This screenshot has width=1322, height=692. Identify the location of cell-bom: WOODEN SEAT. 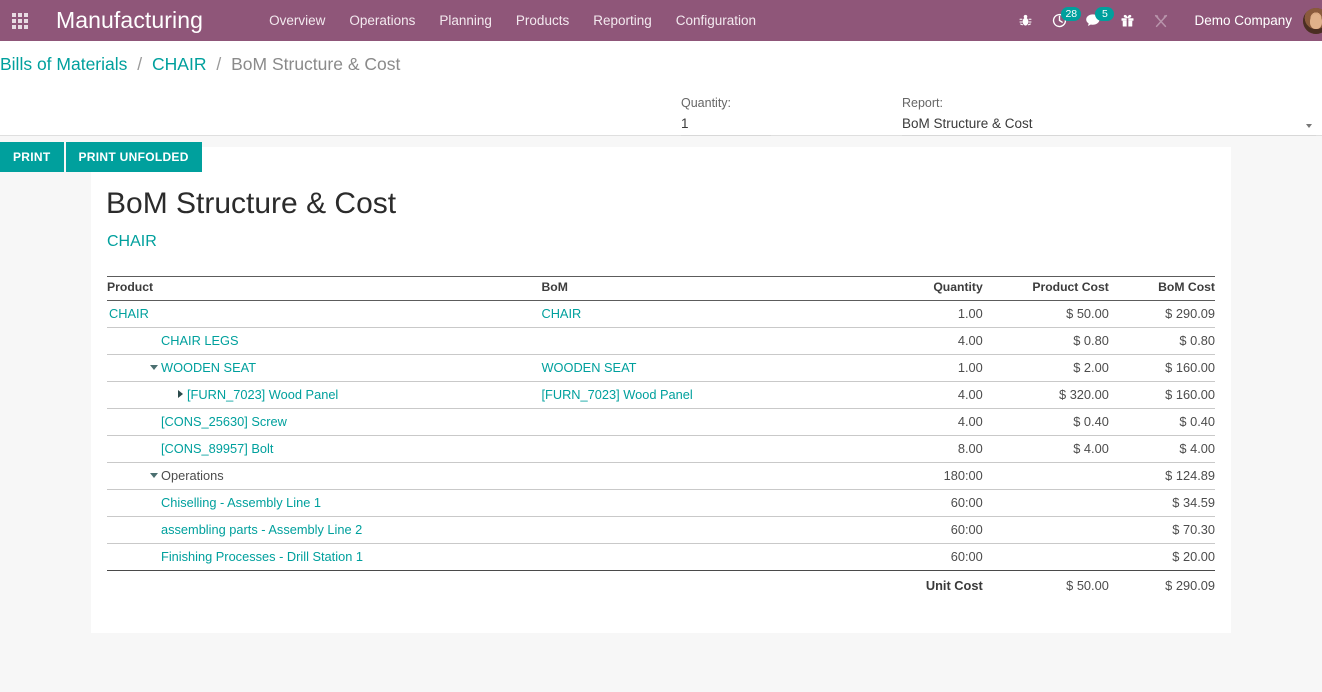
(709, 368).